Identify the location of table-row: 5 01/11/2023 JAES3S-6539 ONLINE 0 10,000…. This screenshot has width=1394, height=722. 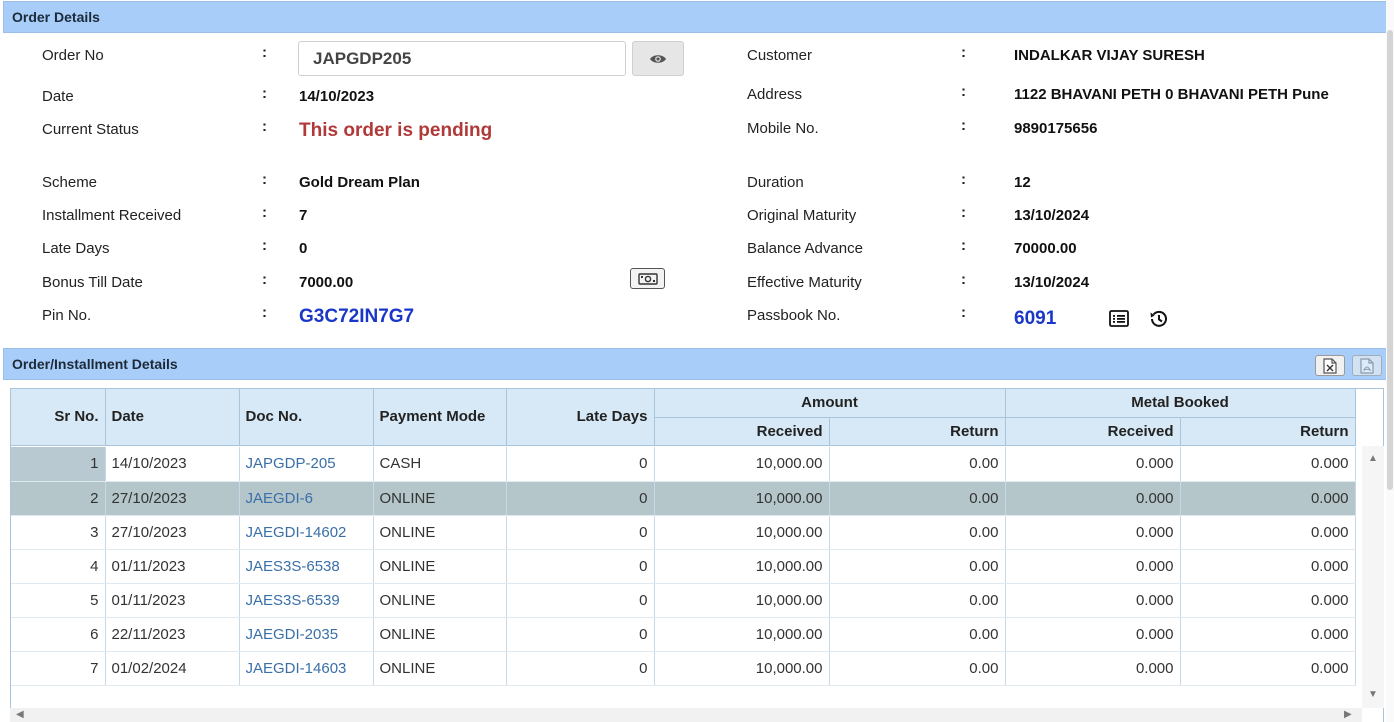
(683, 600).